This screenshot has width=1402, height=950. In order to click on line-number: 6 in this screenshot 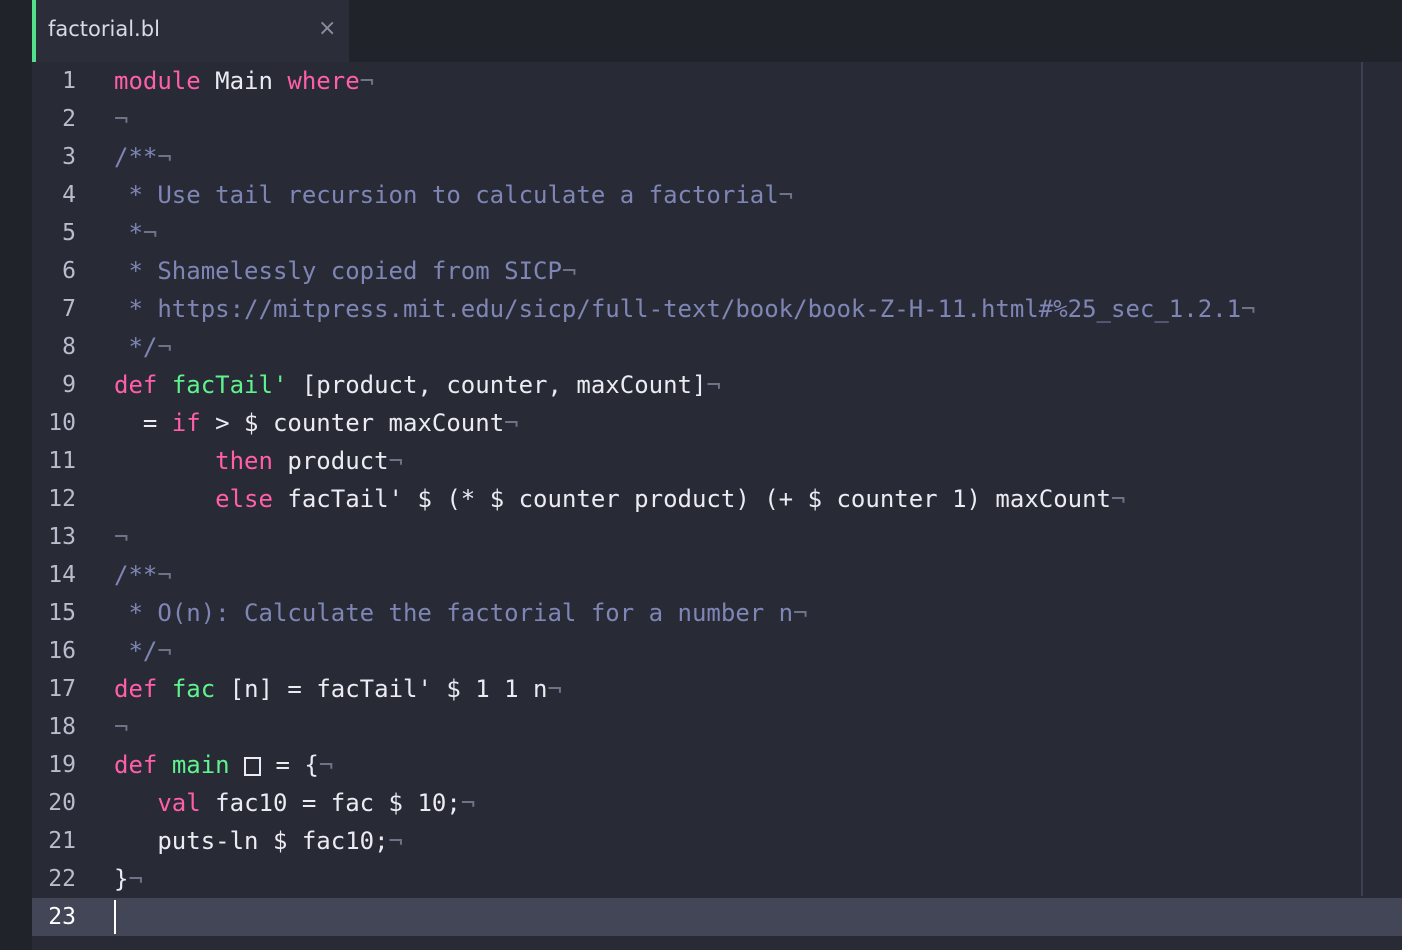, I will do `click(69, 271)`.